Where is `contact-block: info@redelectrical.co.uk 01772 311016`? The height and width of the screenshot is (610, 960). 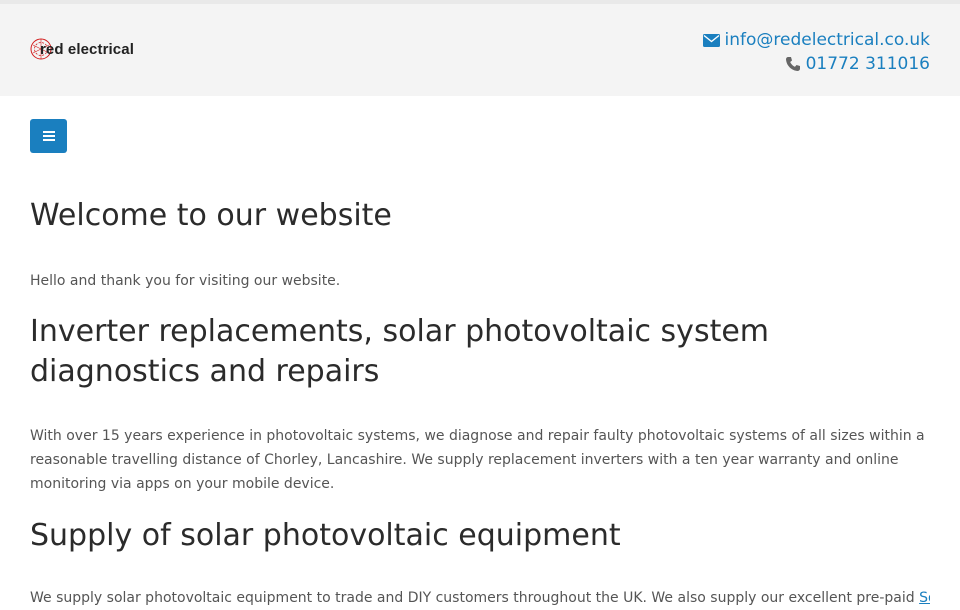 contact-block: info@redelectrical.co.uk 01772 311016 is located at coordinates (816, 52).